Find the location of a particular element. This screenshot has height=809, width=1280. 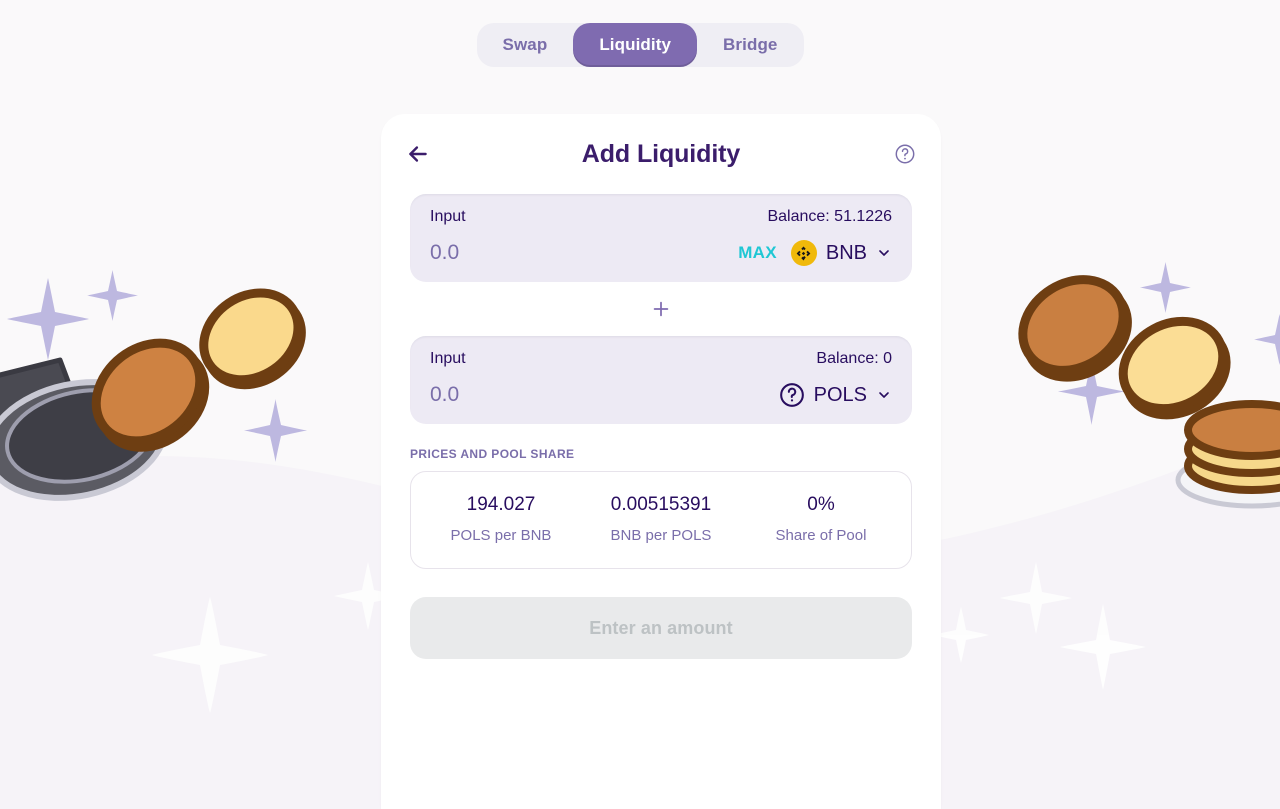

plus-icon is located at coordinates (661, 309).